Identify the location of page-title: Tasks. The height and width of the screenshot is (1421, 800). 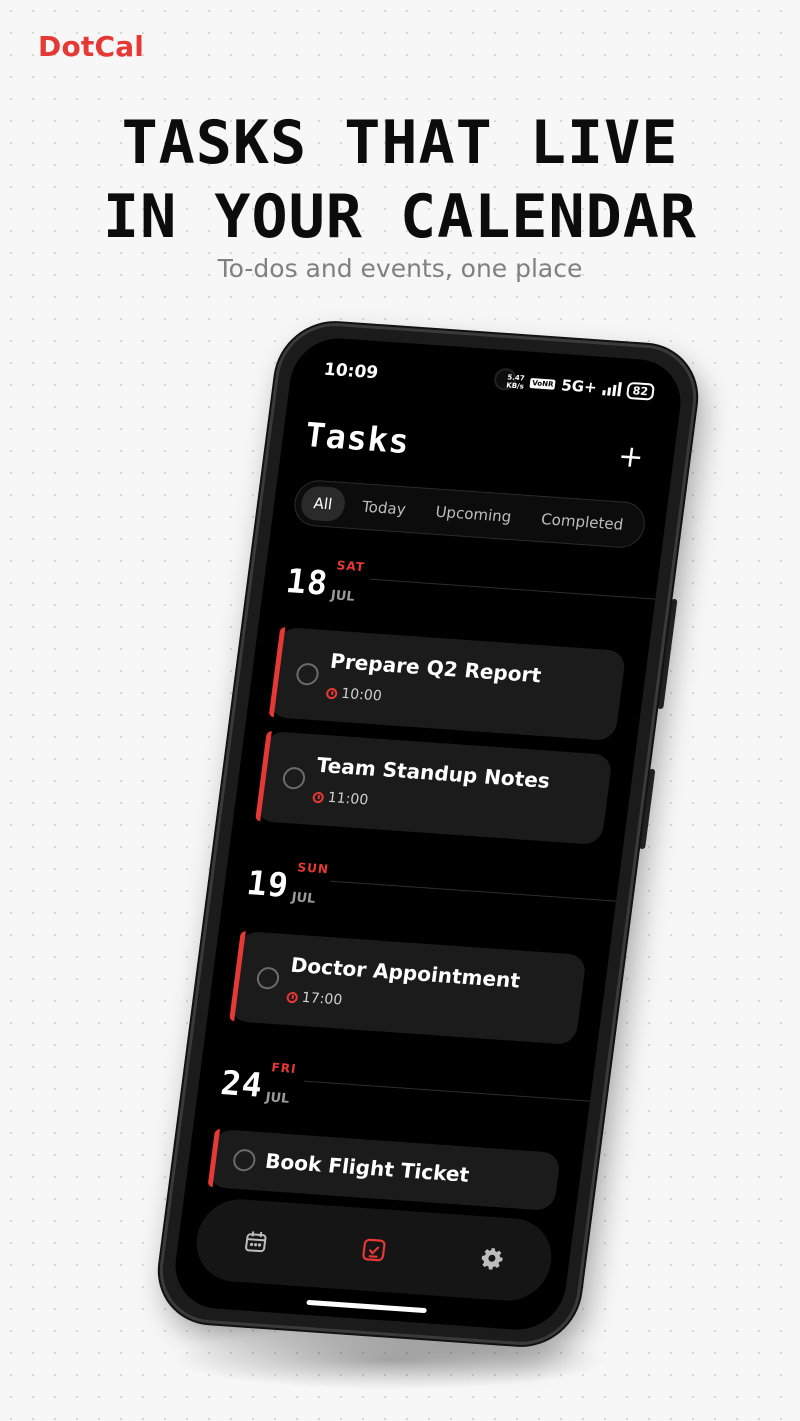
(357, 438).